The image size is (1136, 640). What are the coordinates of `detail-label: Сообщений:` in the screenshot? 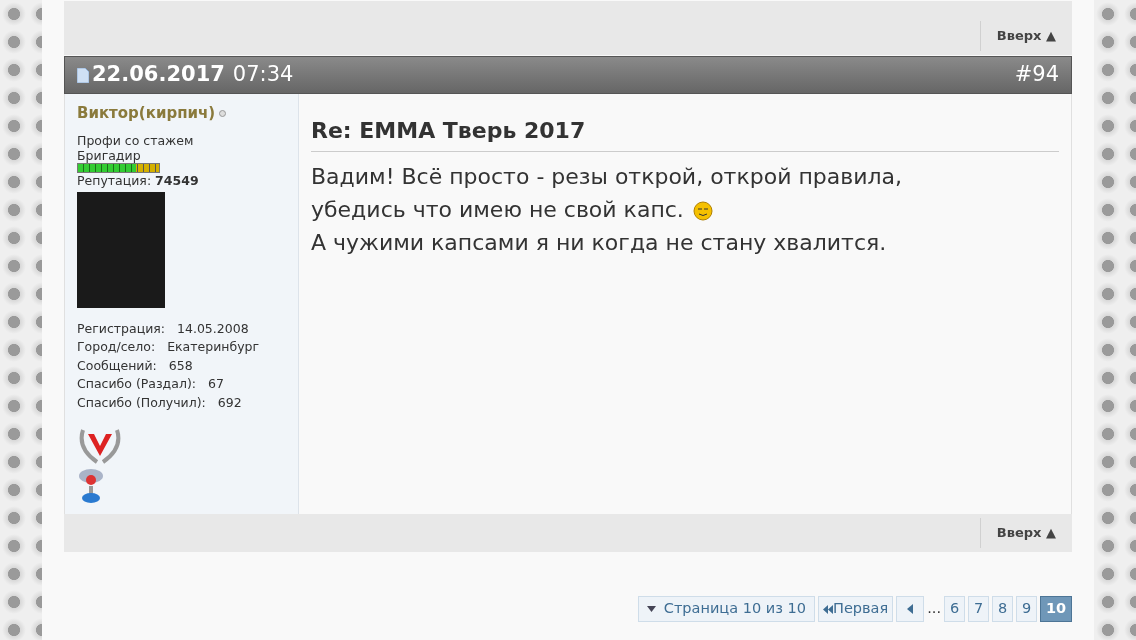 It's located at (117, 365).